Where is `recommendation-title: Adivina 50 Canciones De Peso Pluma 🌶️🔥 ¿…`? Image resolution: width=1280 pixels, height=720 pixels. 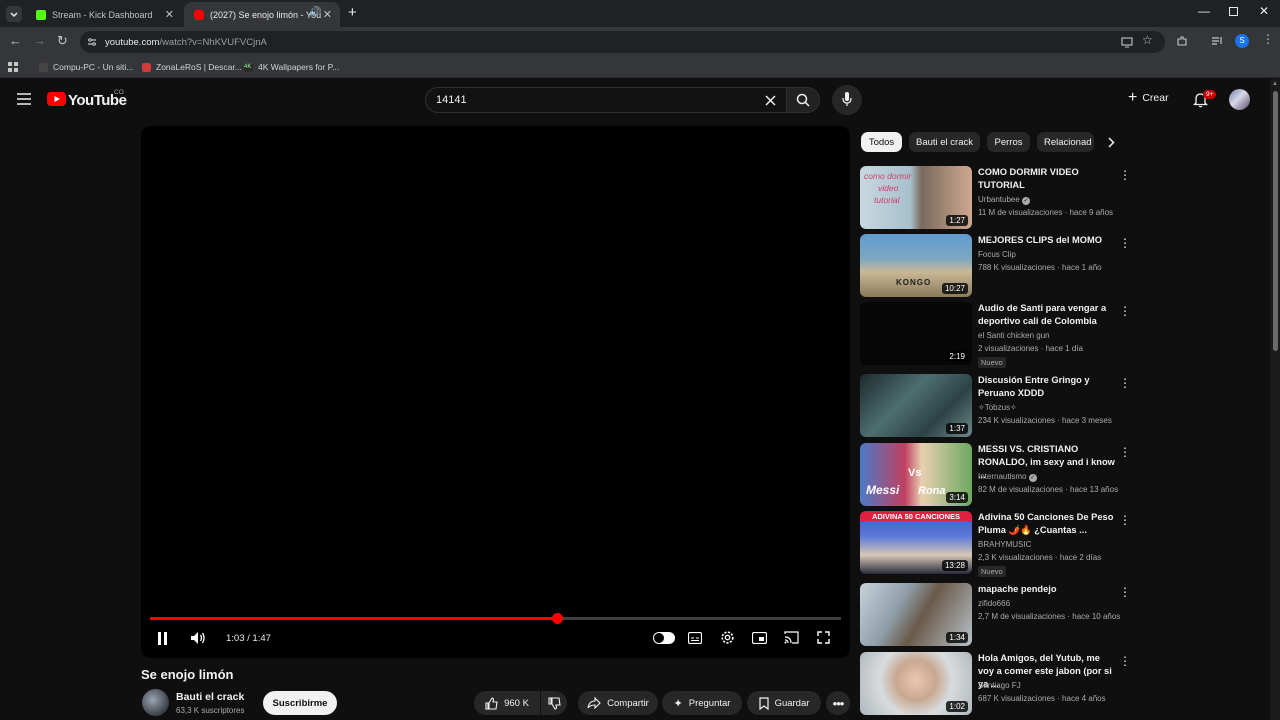
recommendation-title: Adivina 50 Canciones De Peso Pluma 🌶️🔥 ¿… is located at coordinates (1048, 524).